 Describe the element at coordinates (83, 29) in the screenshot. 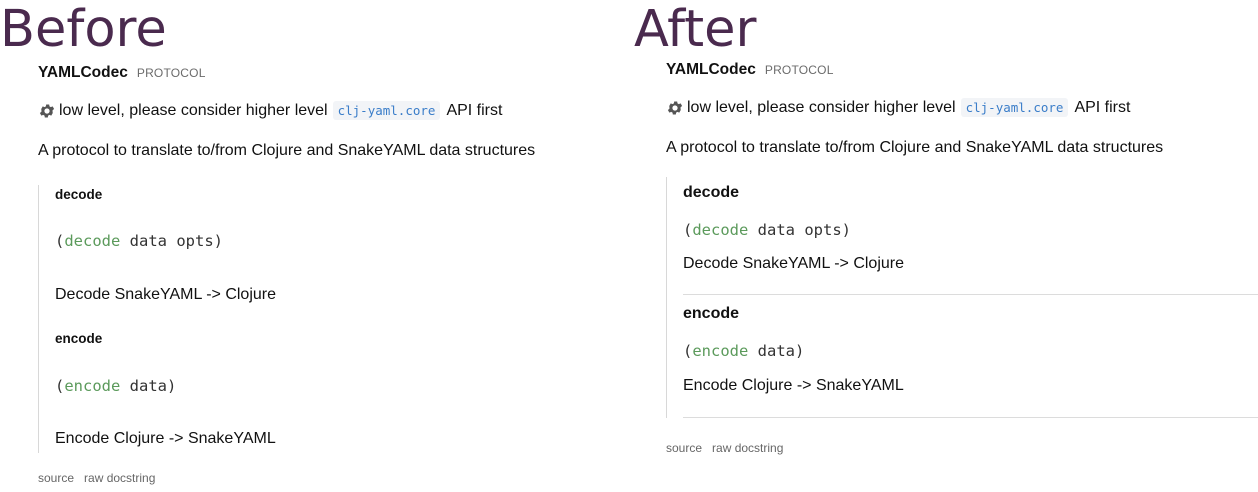

I see `before-heading: Before` at that location.